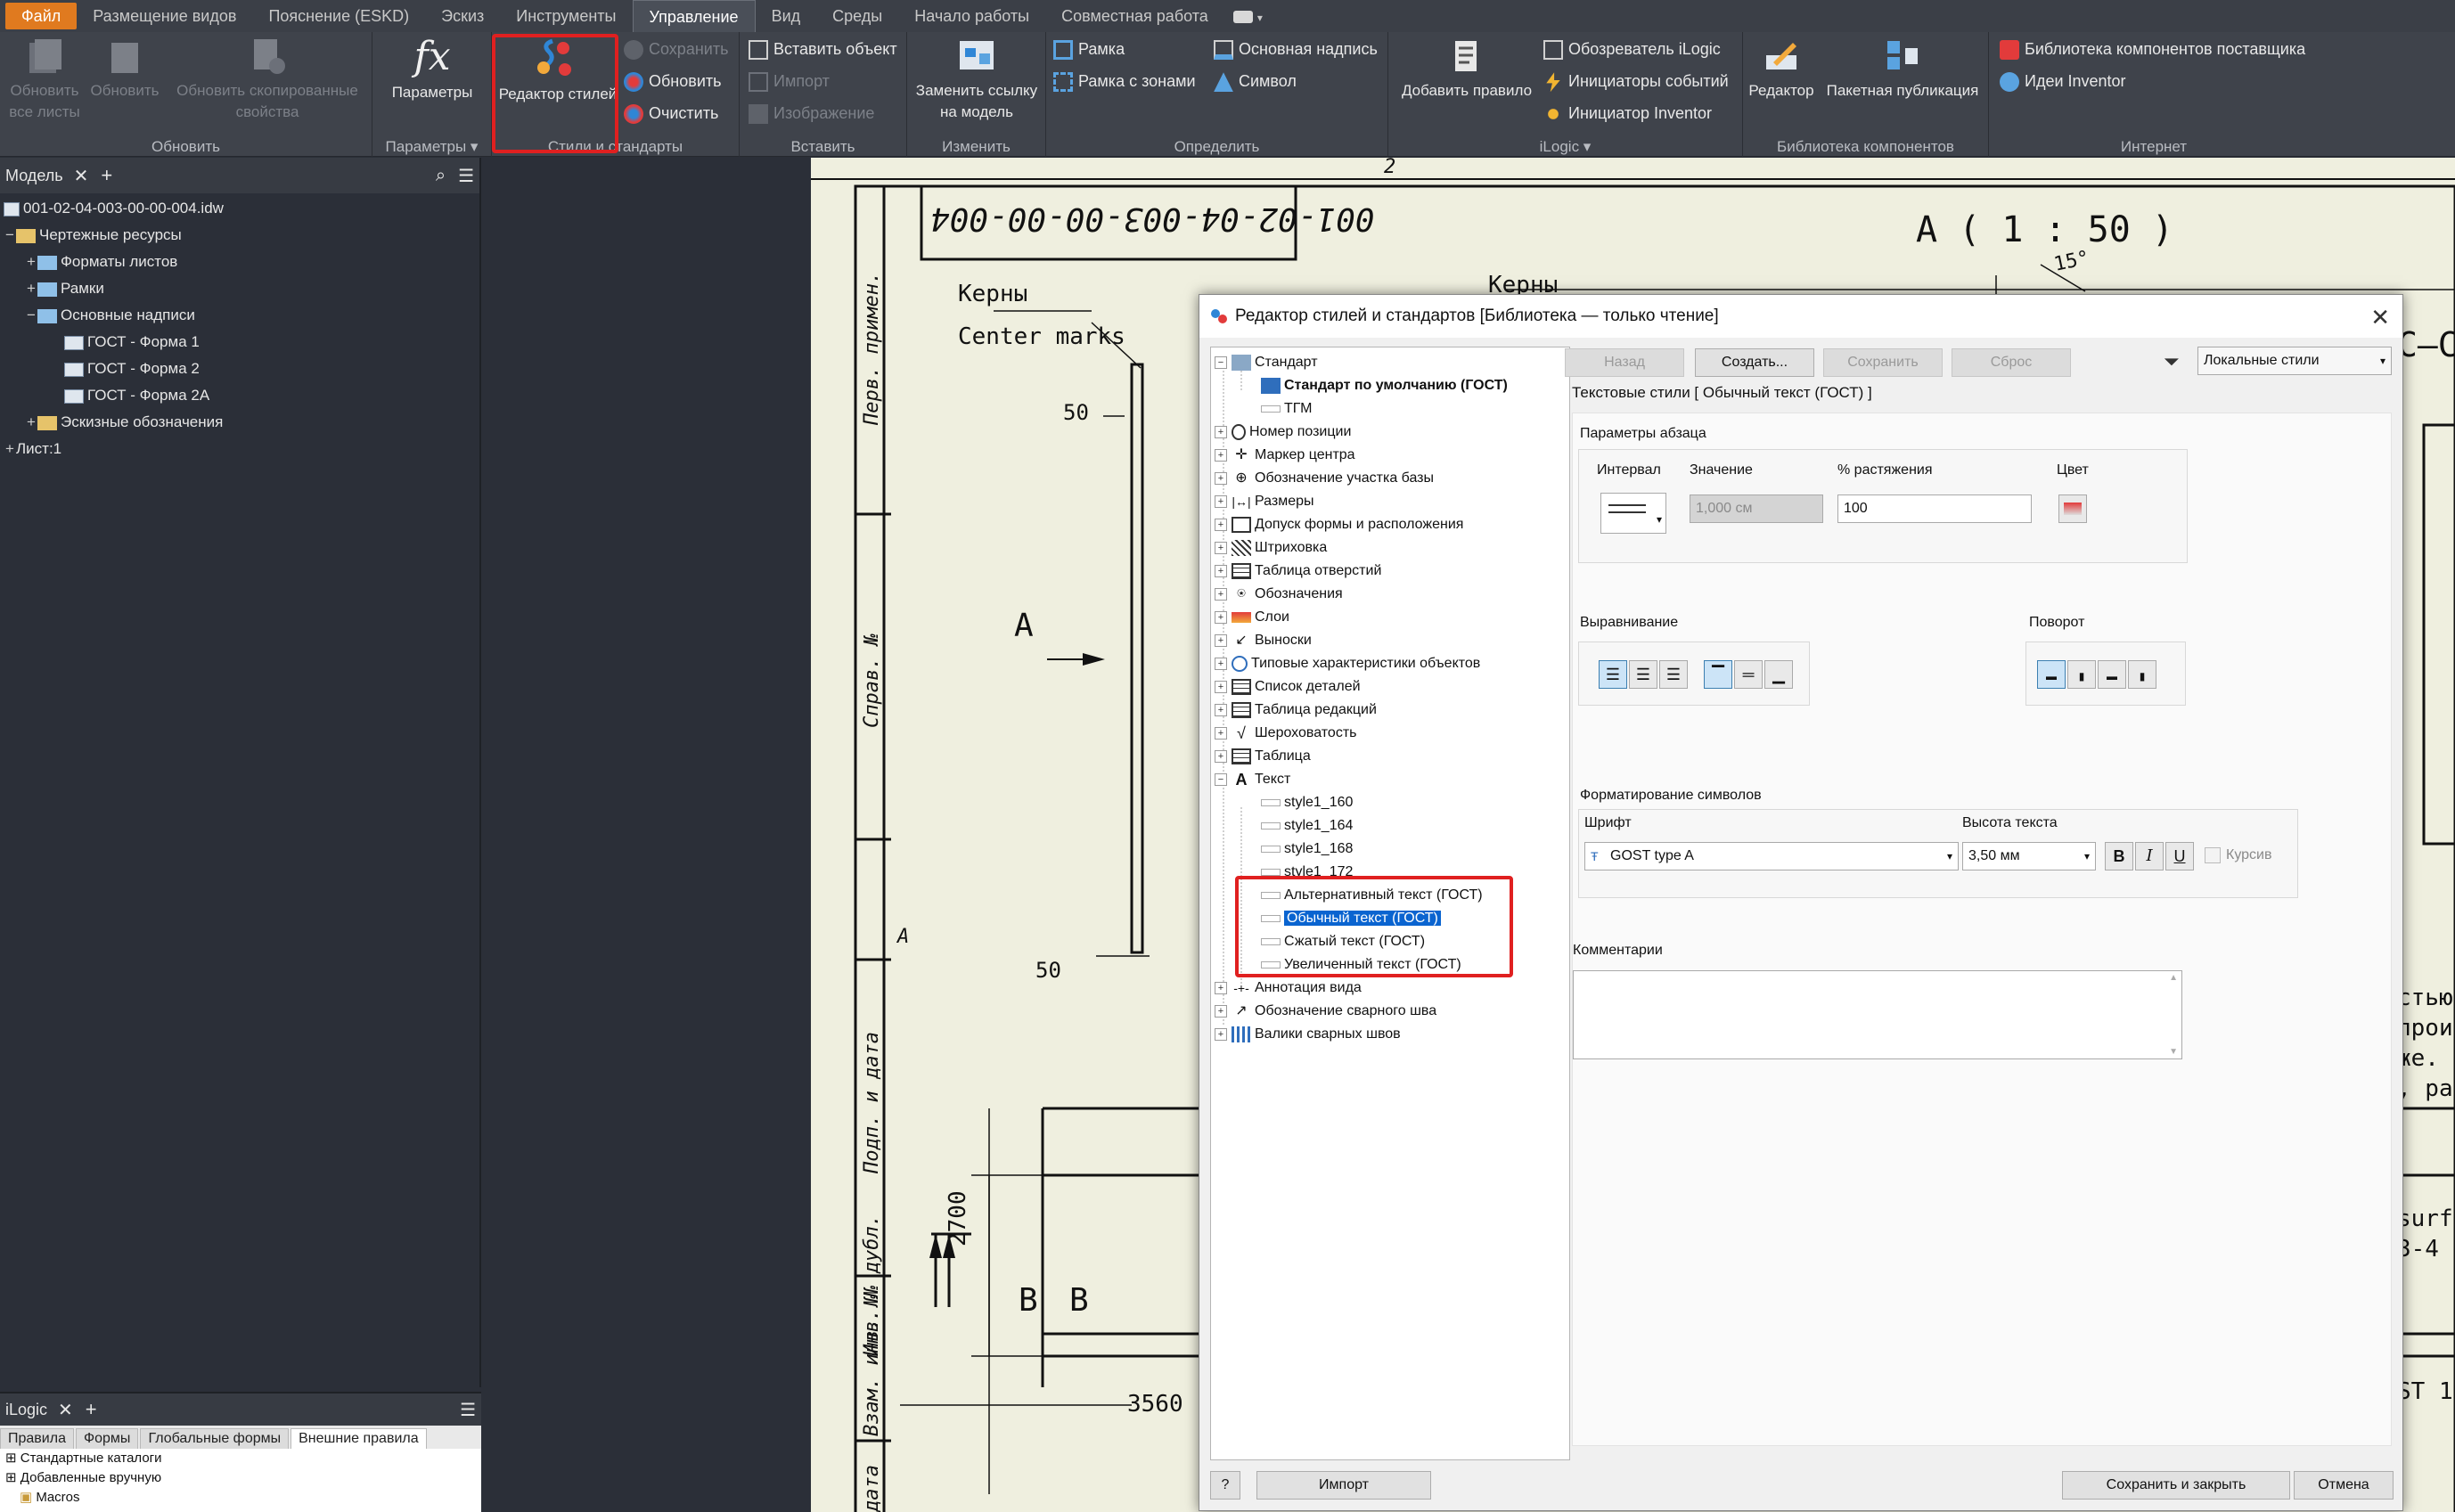 The height and width of the screenshot is (1512, 2455). What do you see at coordinates (2173, 1052) in the screenshot?
I see `scroll-down-icon: ▼` at bounding box center [2173, 1052].